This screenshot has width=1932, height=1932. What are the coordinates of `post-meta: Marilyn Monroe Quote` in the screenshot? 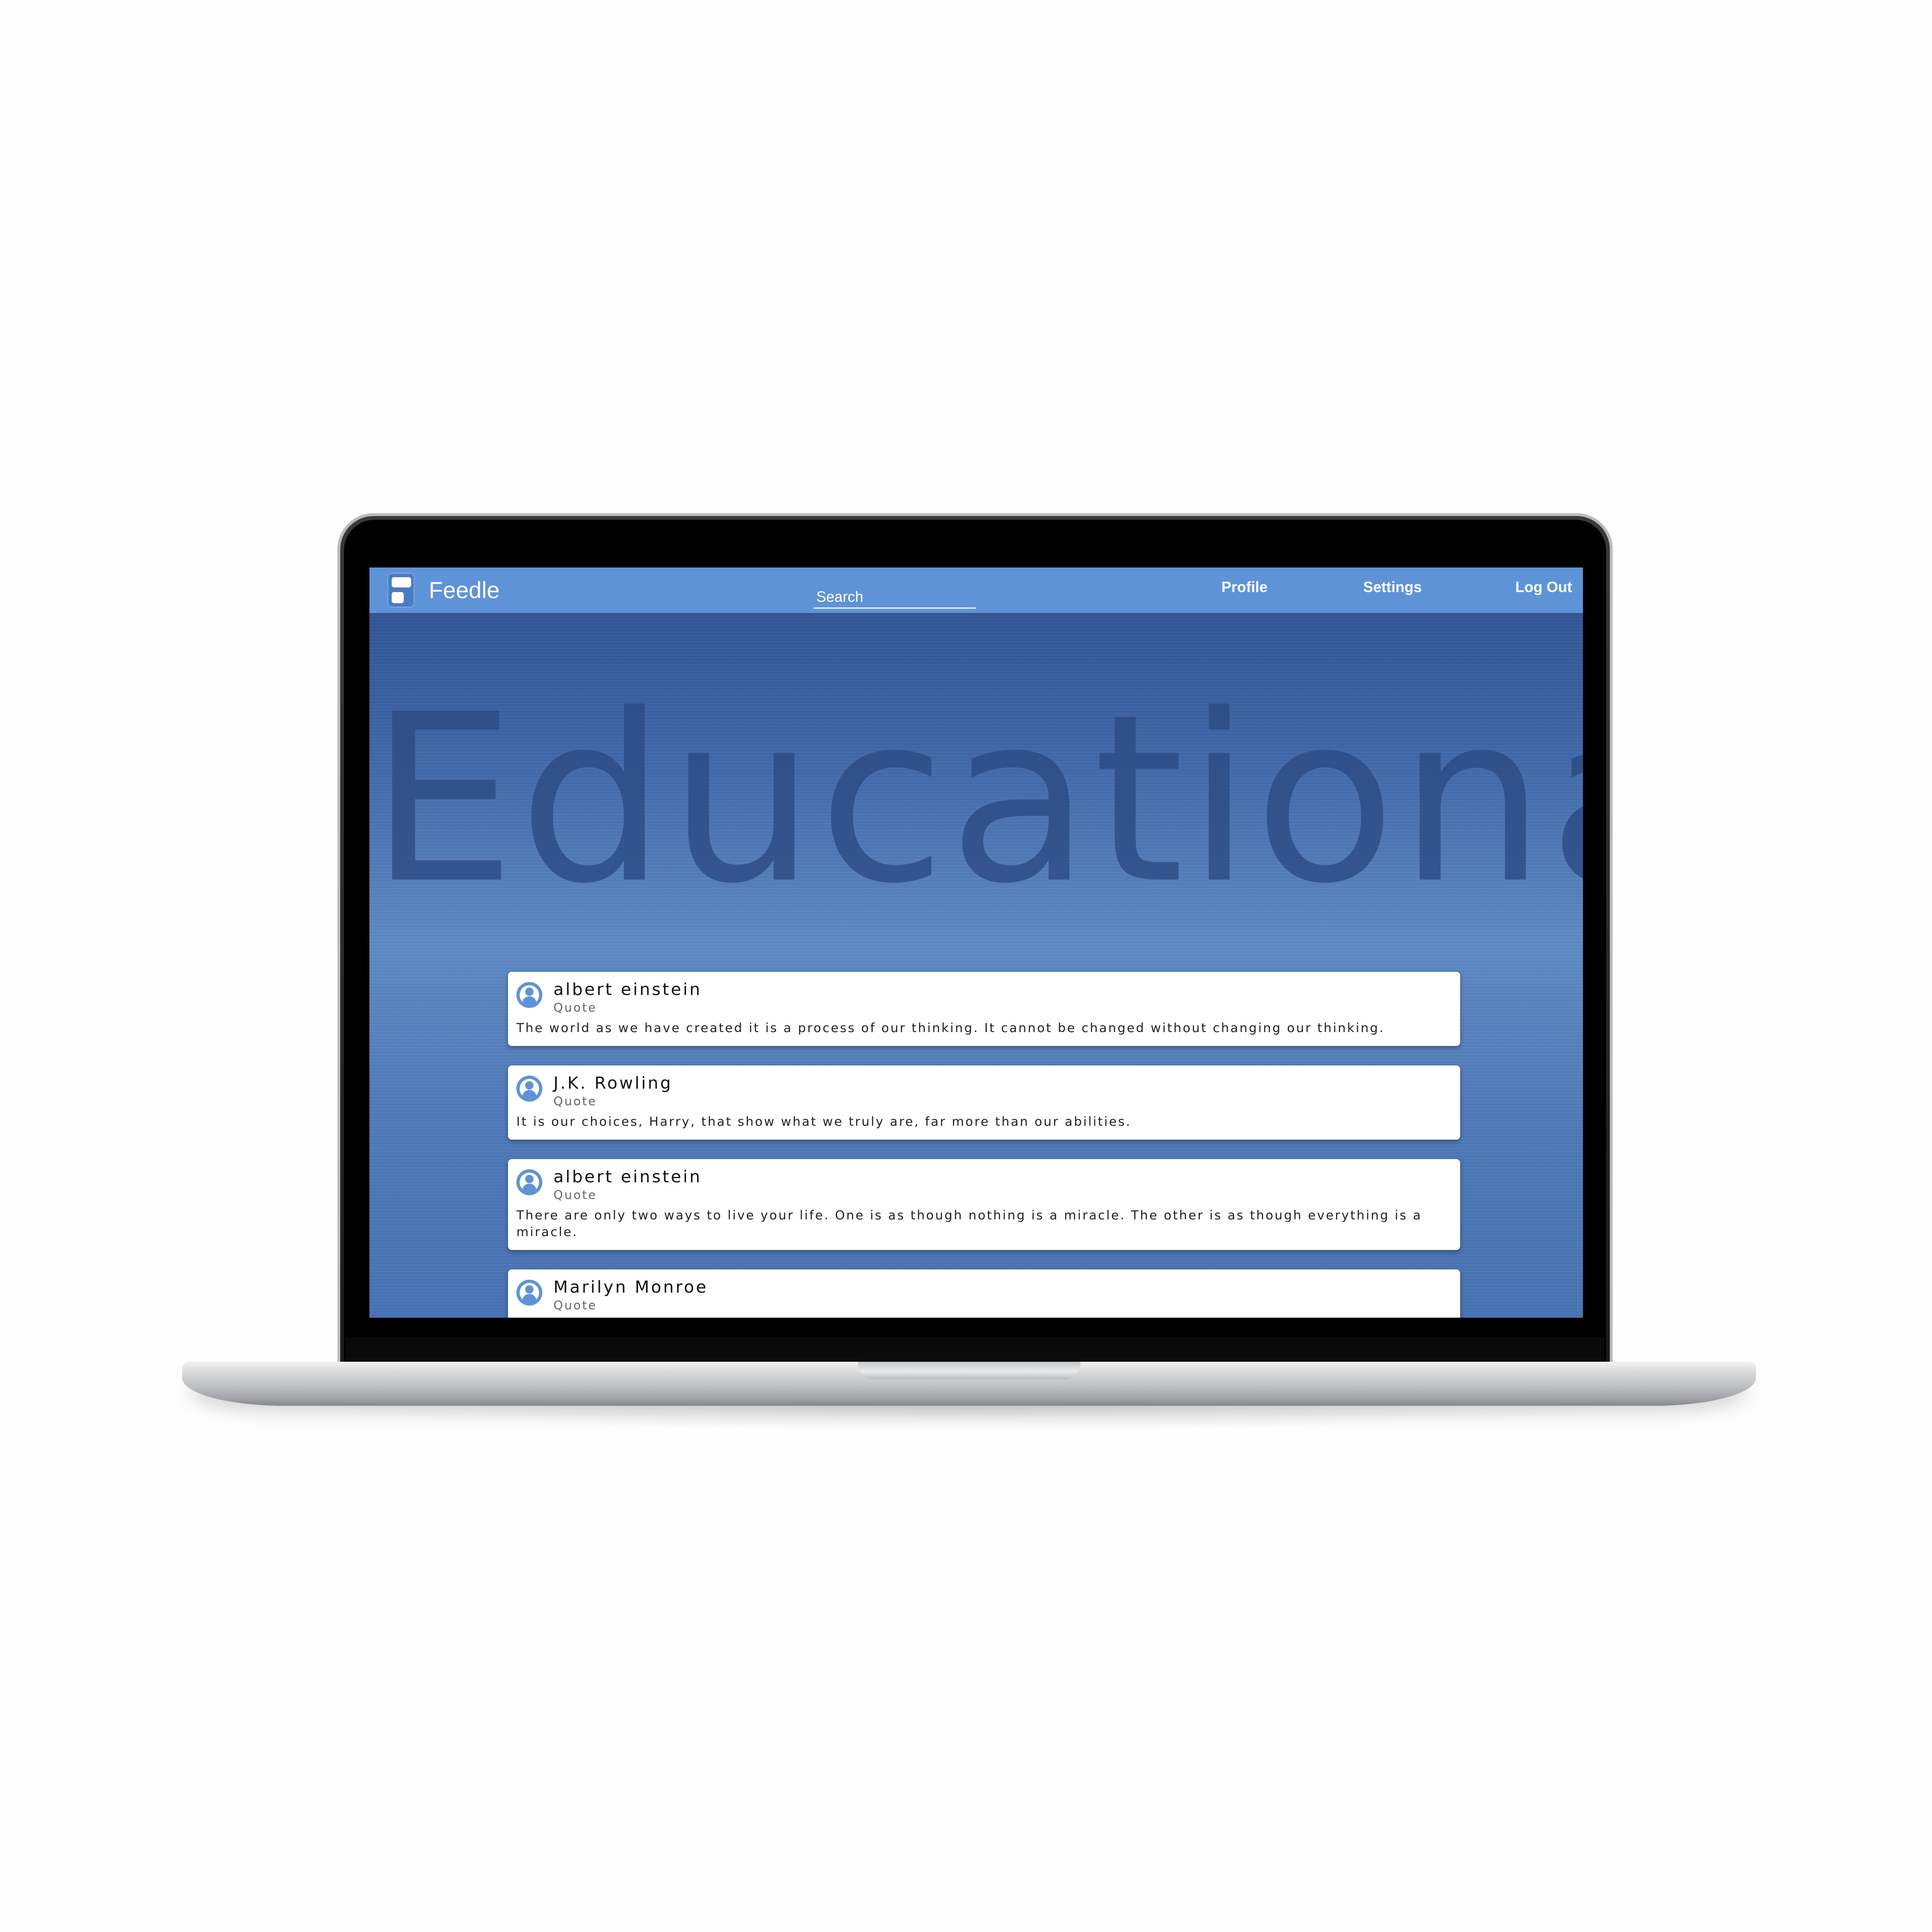 It's located at (630, 1295).